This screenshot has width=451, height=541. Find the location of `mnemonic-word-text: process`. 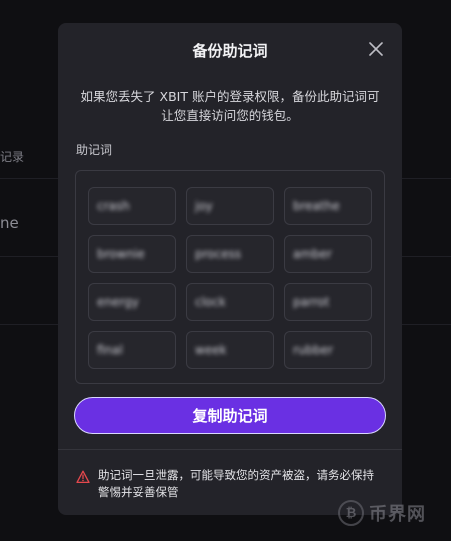

mnemonic-word-text: process is located at coordinates (218, 254).